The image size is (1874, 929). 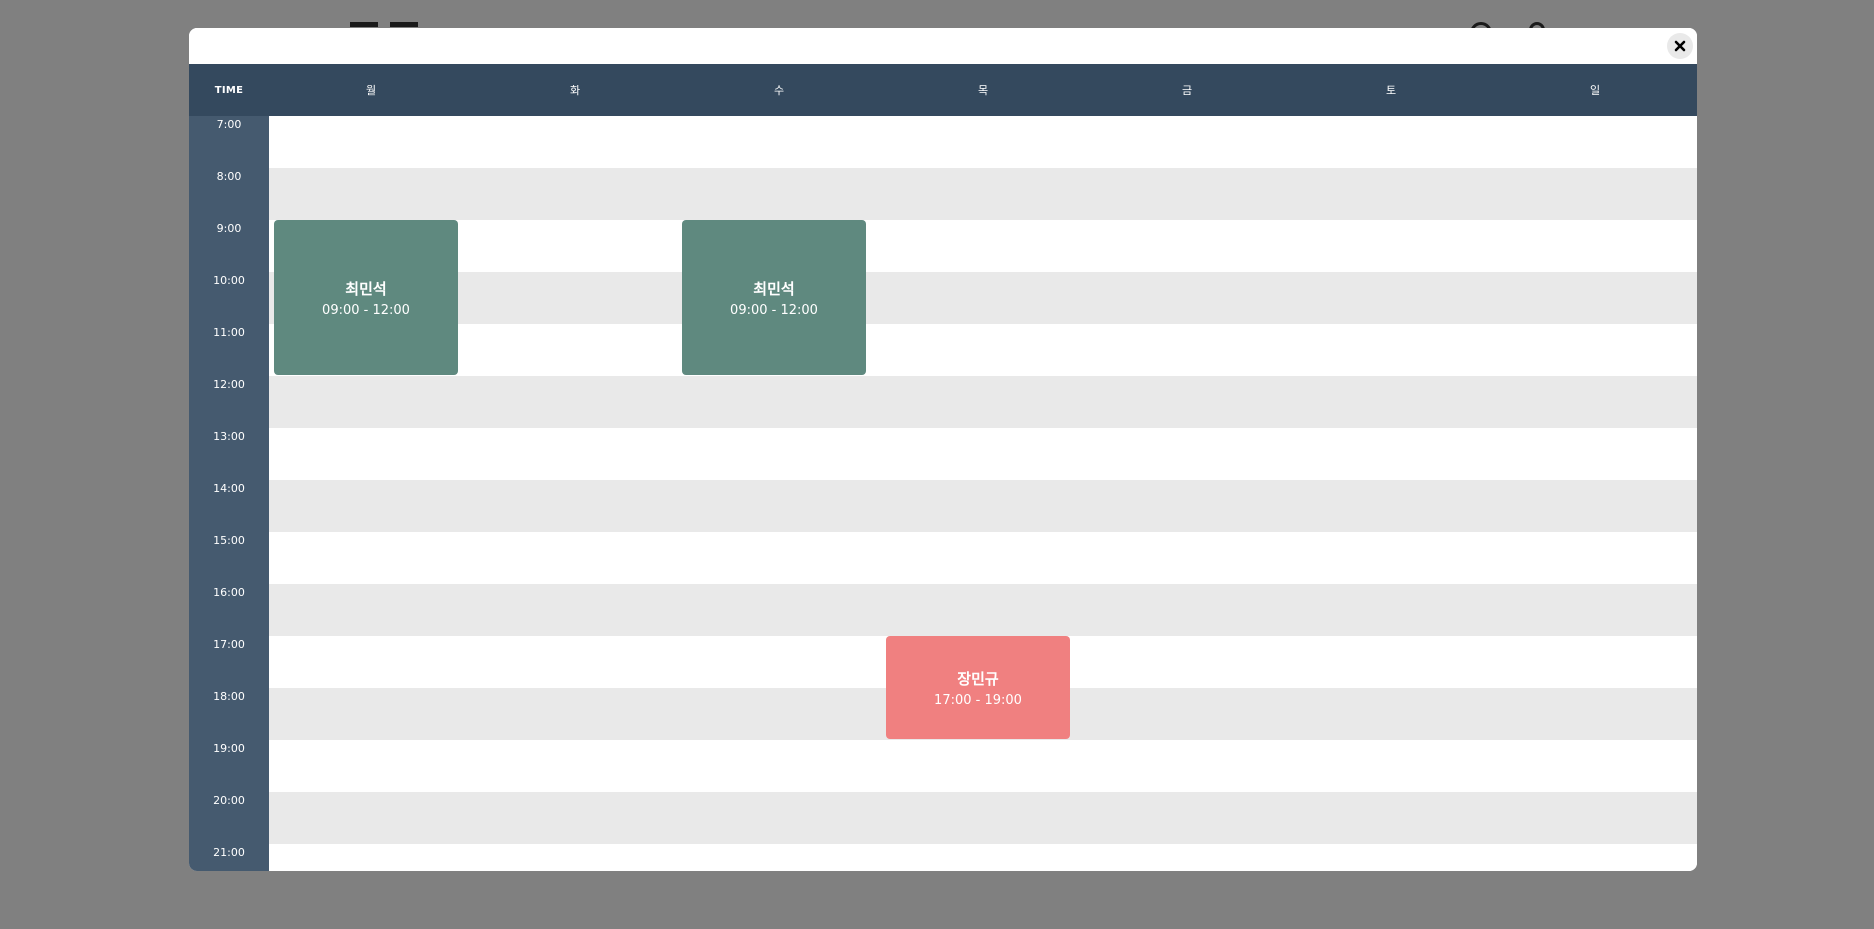 I want to click on time-label: 9:00, so click(x=229, y=228).